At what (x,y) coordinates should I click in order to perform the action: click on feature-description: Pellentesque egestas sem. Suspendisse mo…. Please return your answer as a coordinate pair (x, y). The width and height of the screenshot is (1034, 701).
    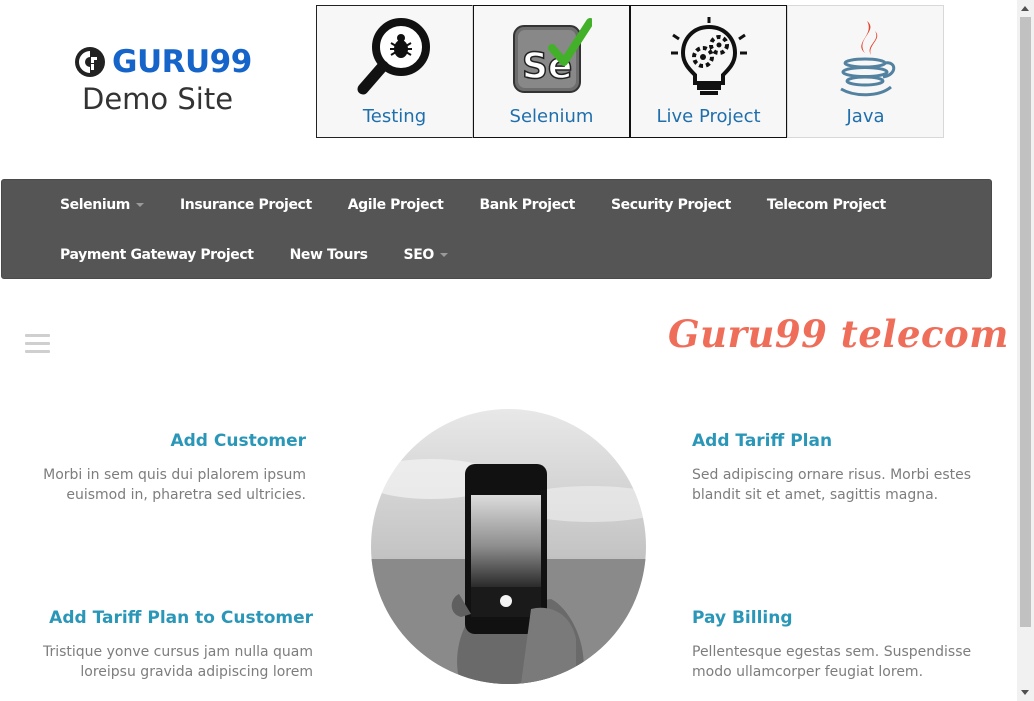
    Looking at the image, I should click on (832, 662).